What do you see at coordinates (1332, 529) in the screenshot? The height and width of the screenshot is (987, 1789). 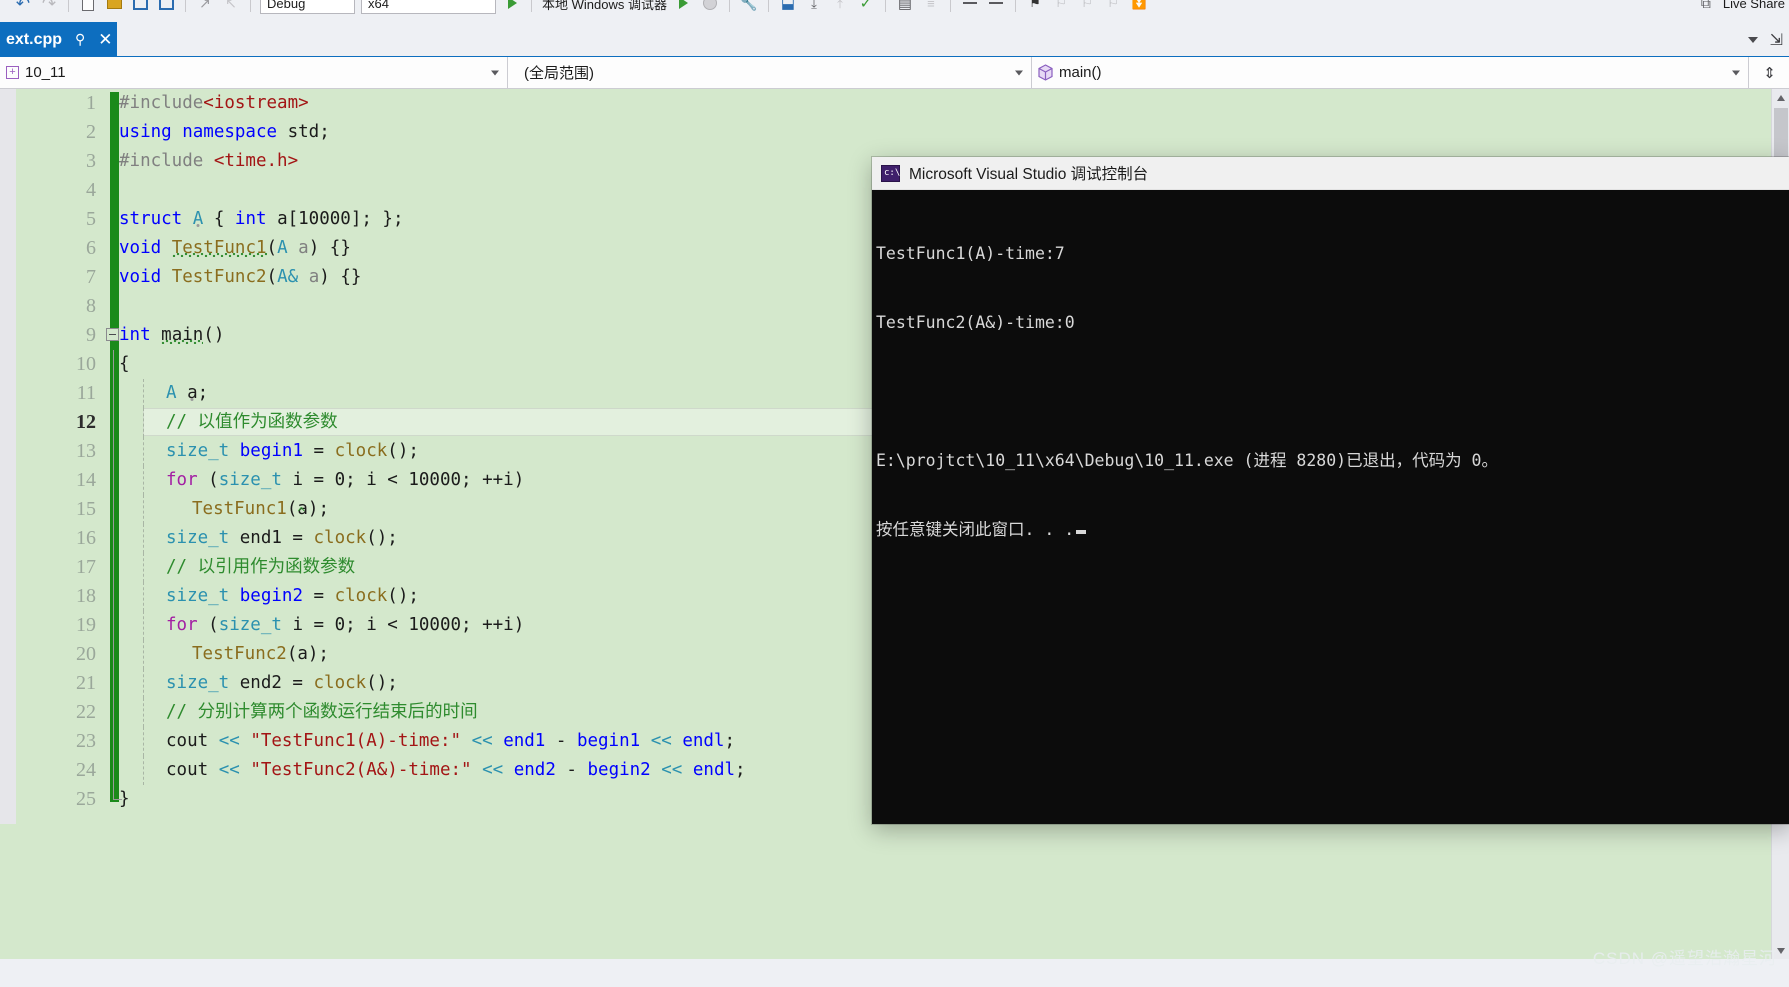 I see `console-line-wrapper: 按任意键关闭此窗口. . .` at bounding box center [1332, 529].